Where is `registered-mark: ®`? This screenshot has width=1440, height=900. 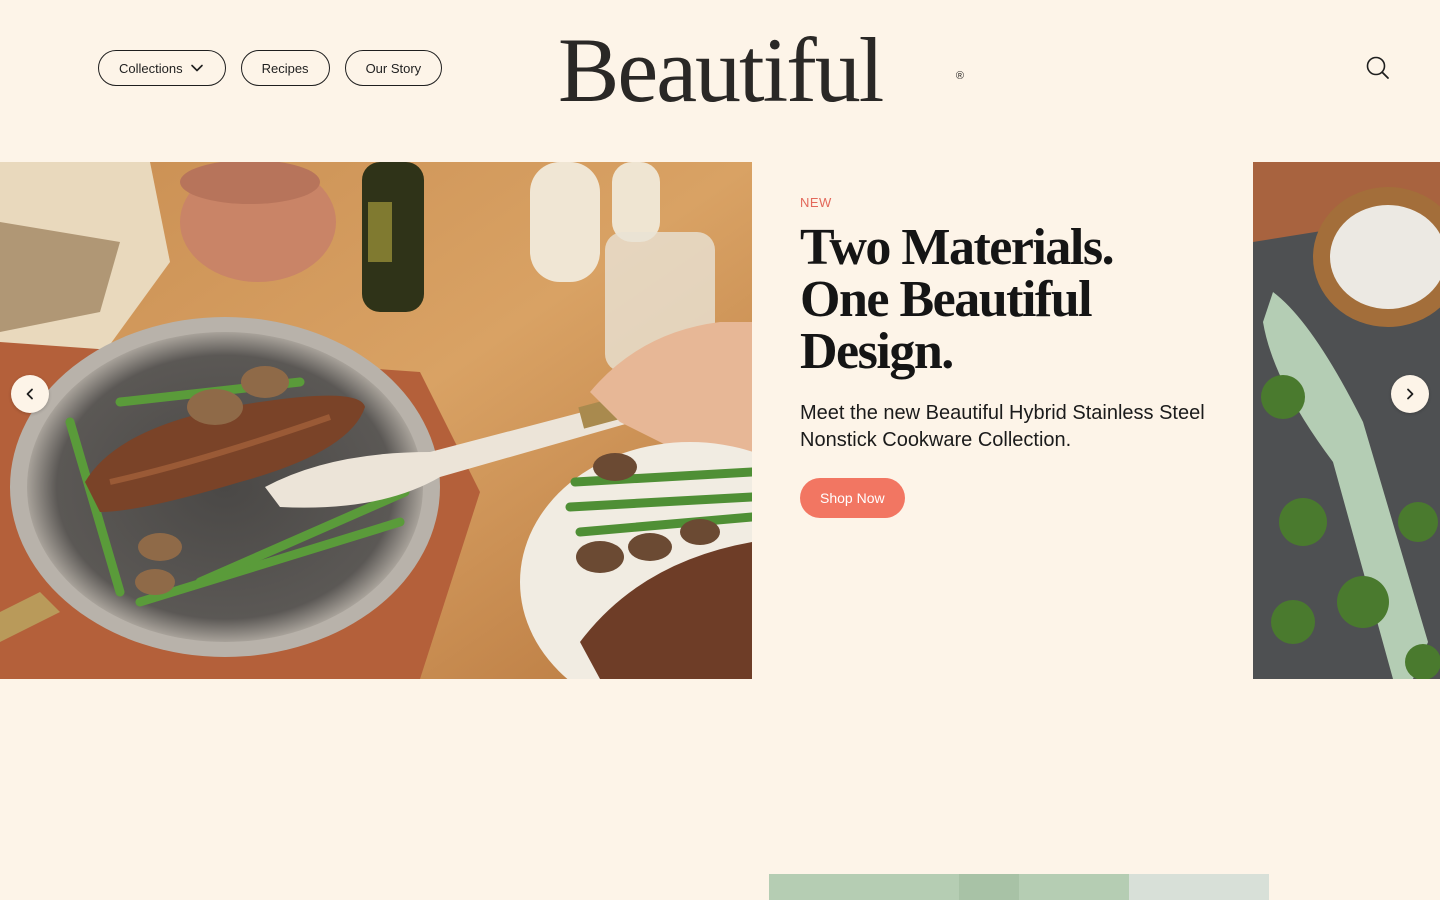 registered-mark: ® is located at coordinates (959, 76).